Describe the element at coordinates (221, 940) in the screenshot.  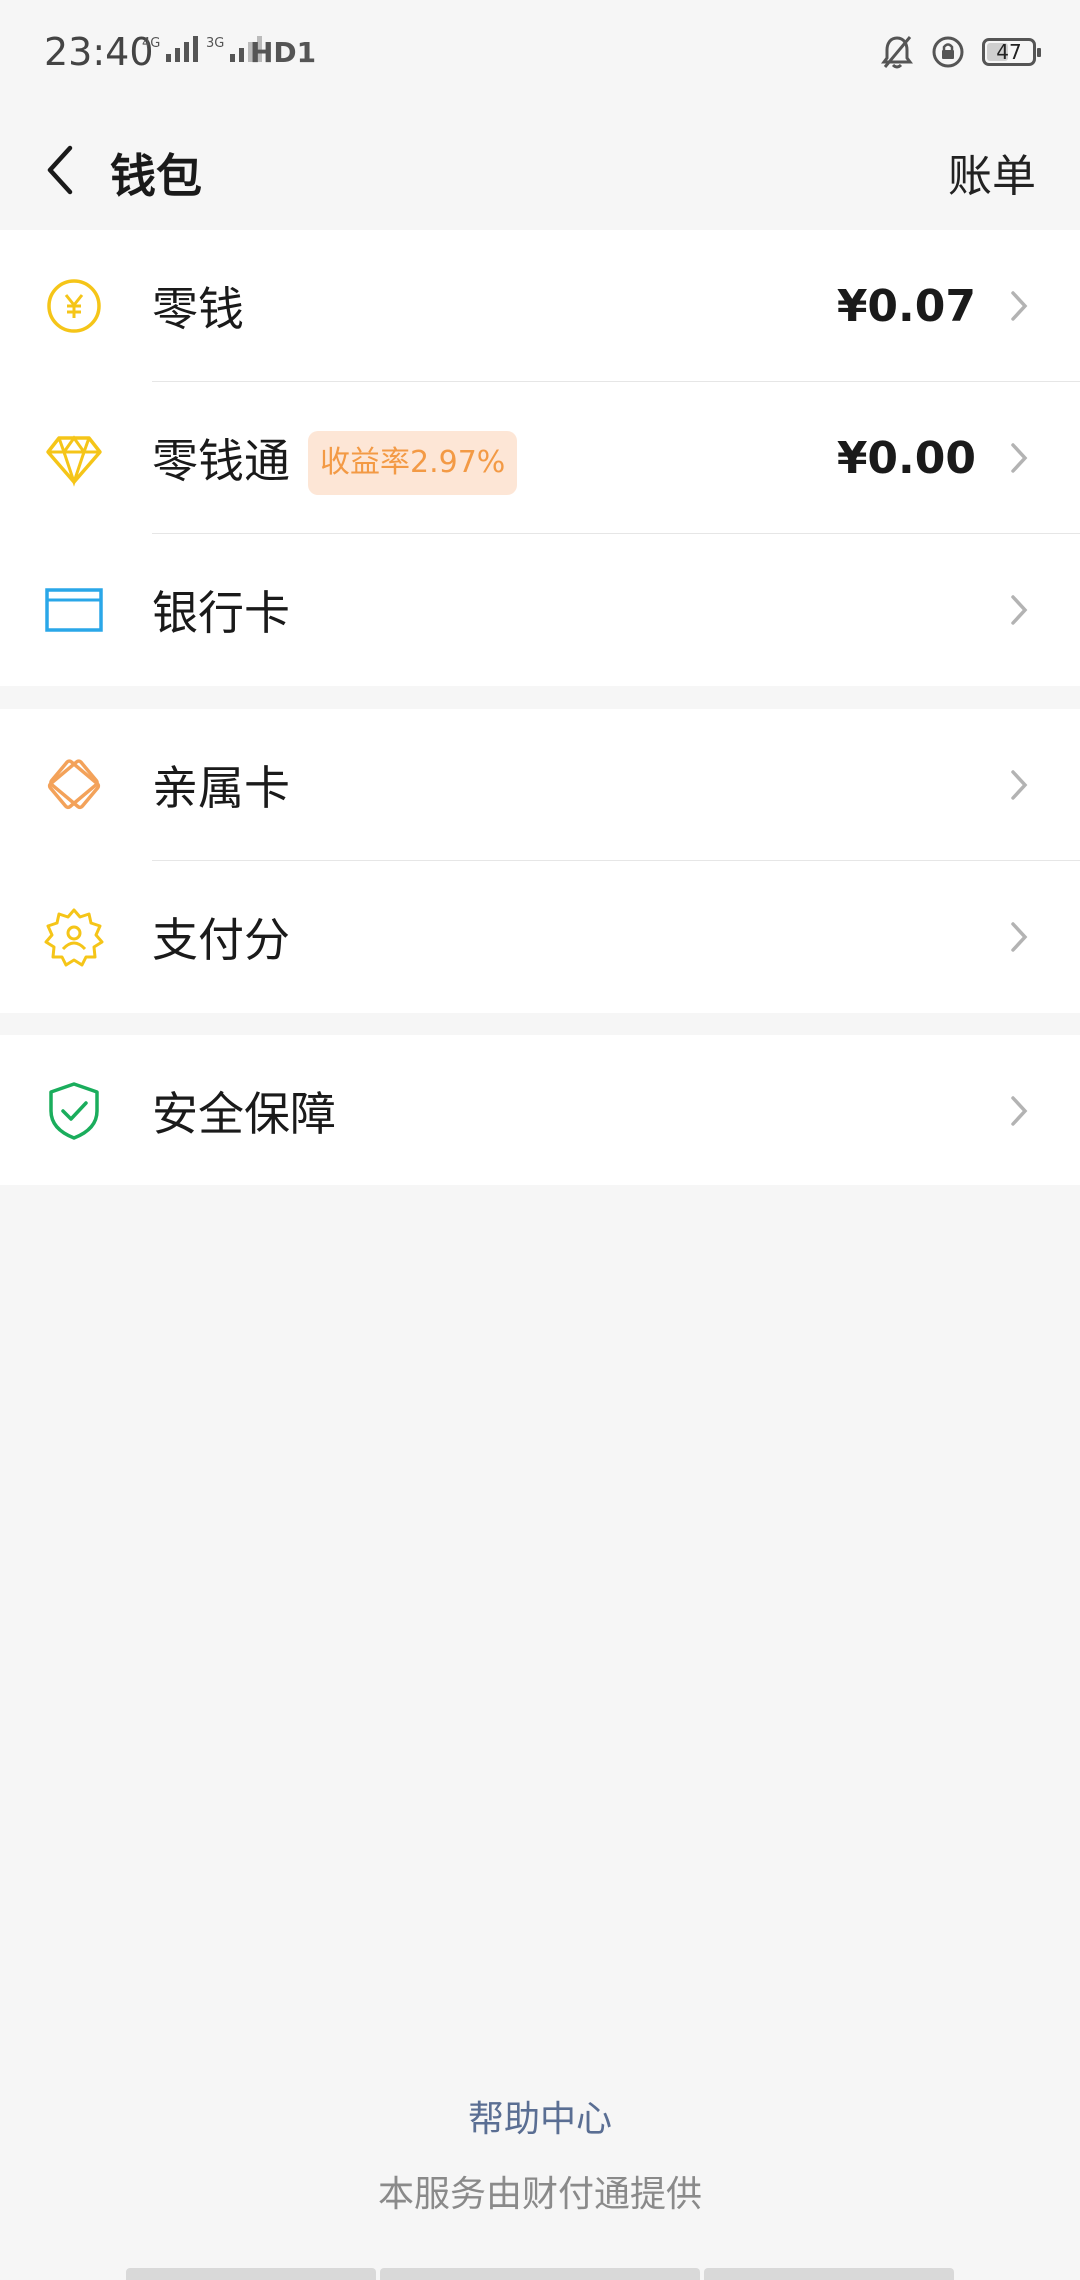
I see `pay-score-label: 支付分` at that location.